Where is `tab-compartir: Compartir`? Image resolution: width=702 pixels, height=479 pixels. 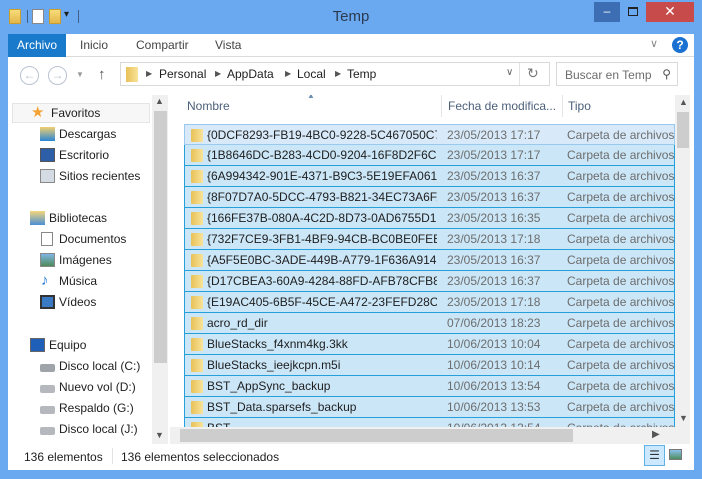 tab-compartir: Compartir is located at coordinates (162, 45).